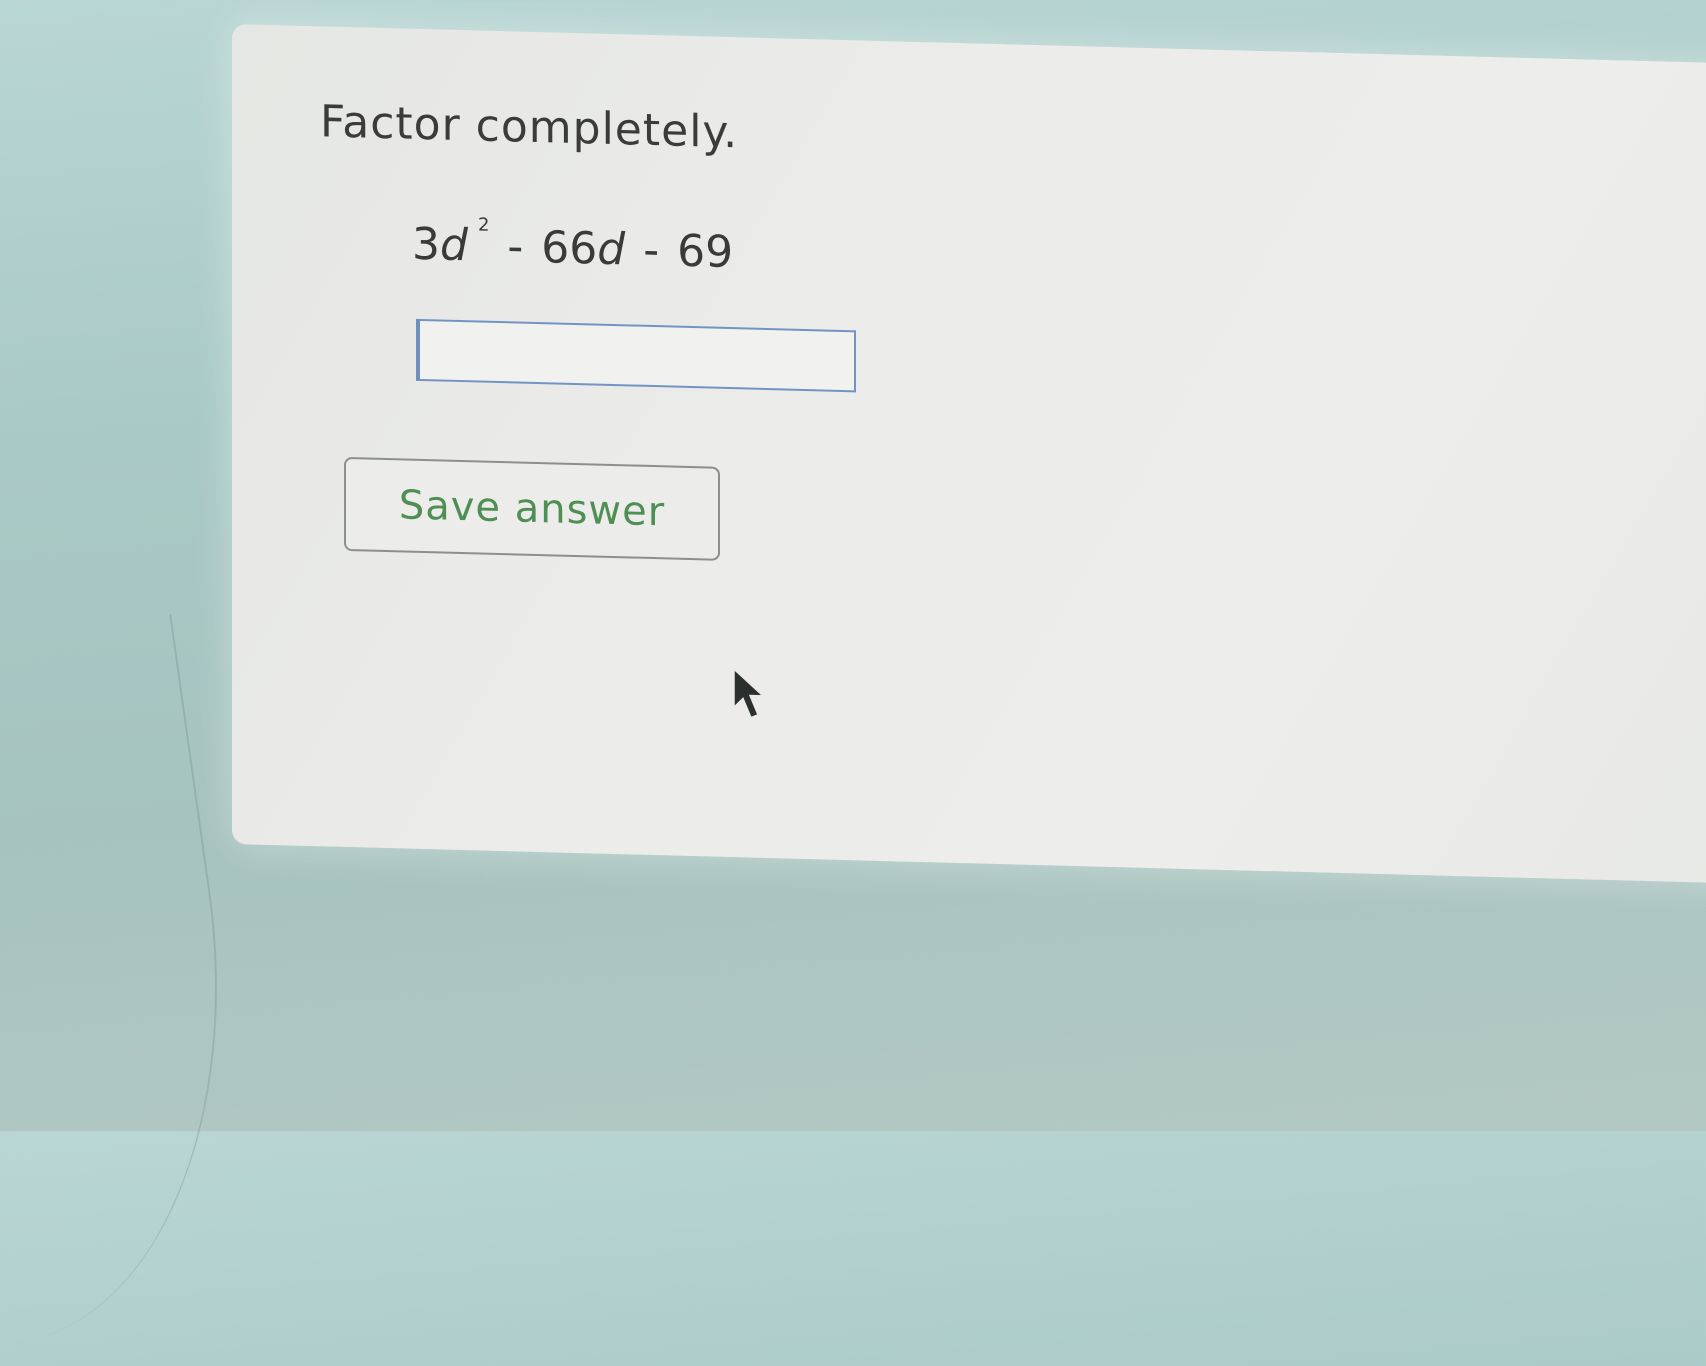 Image resolution: width=1706 pixels, height=1366 pixels. I want to click on coefficient-term-1: 3, so click(426, 244).